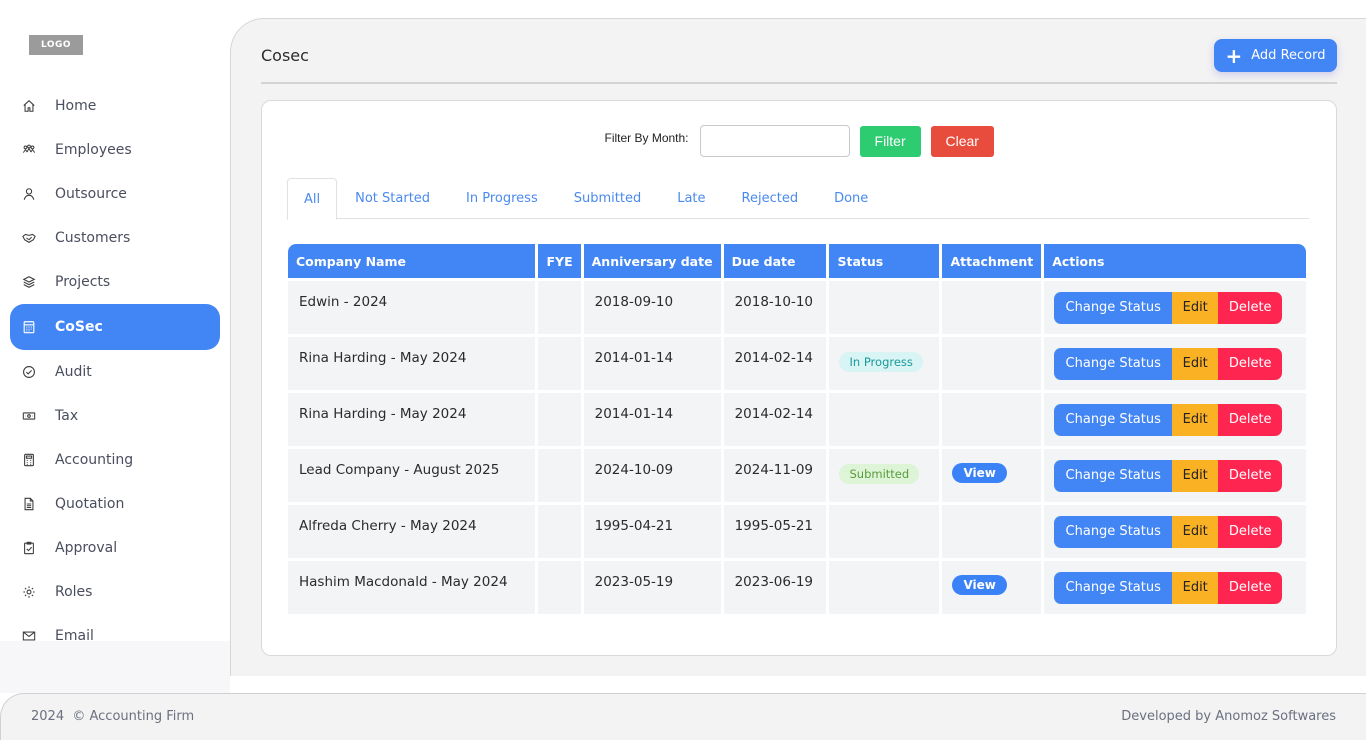  Describe the element at coordinates (56, 45) in the screenshot. I see `logo: LOGO` at that location.